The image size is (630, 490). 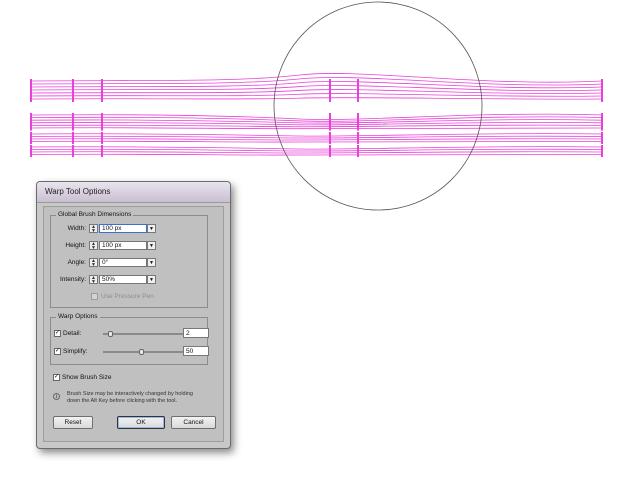 What do you see at coordinates (94, 296) in the screenshot?
I see `use-pressure-pen-checkbox` at bounding box center [94, 296].